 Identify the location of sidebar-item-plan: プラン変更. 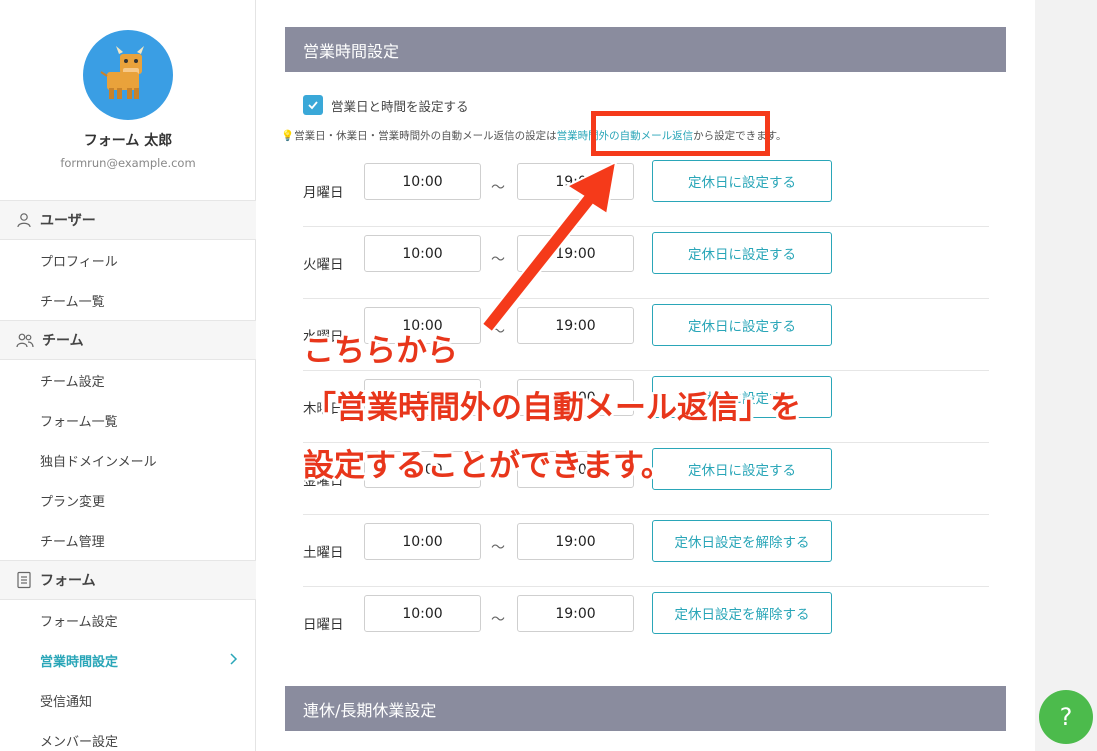
(128, 500).